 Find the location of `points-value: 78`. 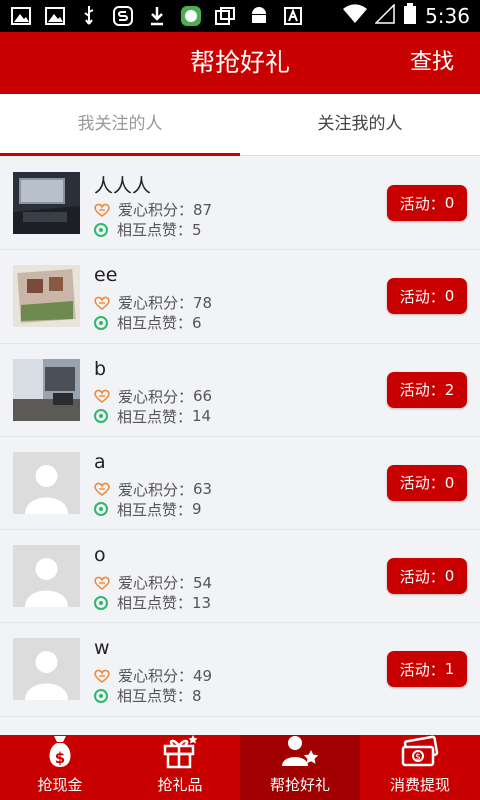

points-value: 78 is located at coordinates (203, 302).